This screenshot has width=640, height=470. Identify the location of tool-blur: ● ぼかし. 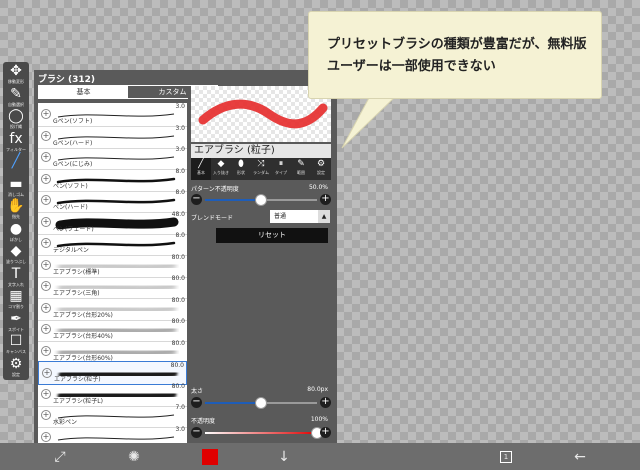
(16, 233).